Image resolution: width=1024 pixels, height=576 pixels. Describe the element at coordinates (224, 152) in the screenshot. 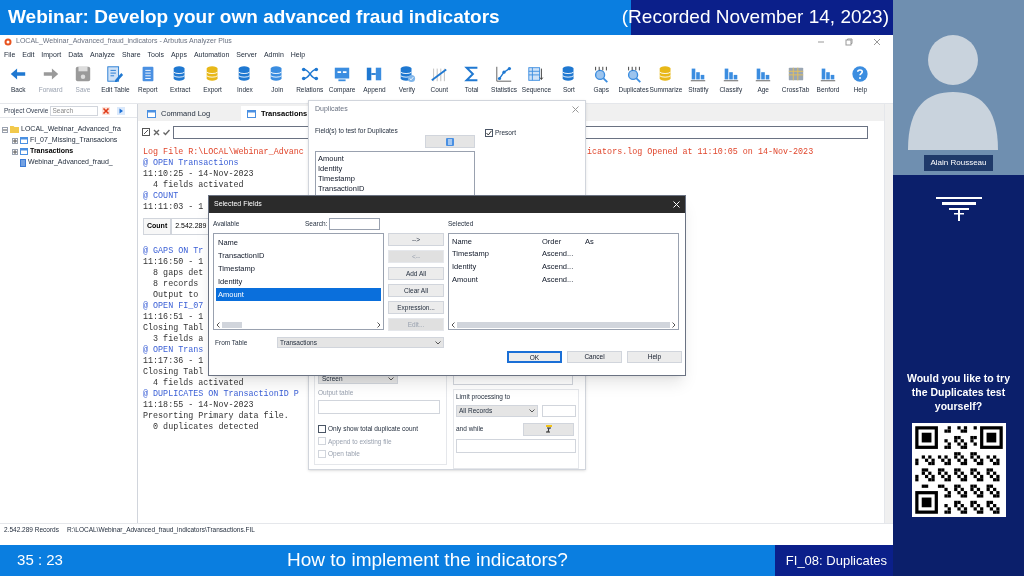

I see `log-line: Log File R:\LOCAL\Webinar_Advanc` at that location.